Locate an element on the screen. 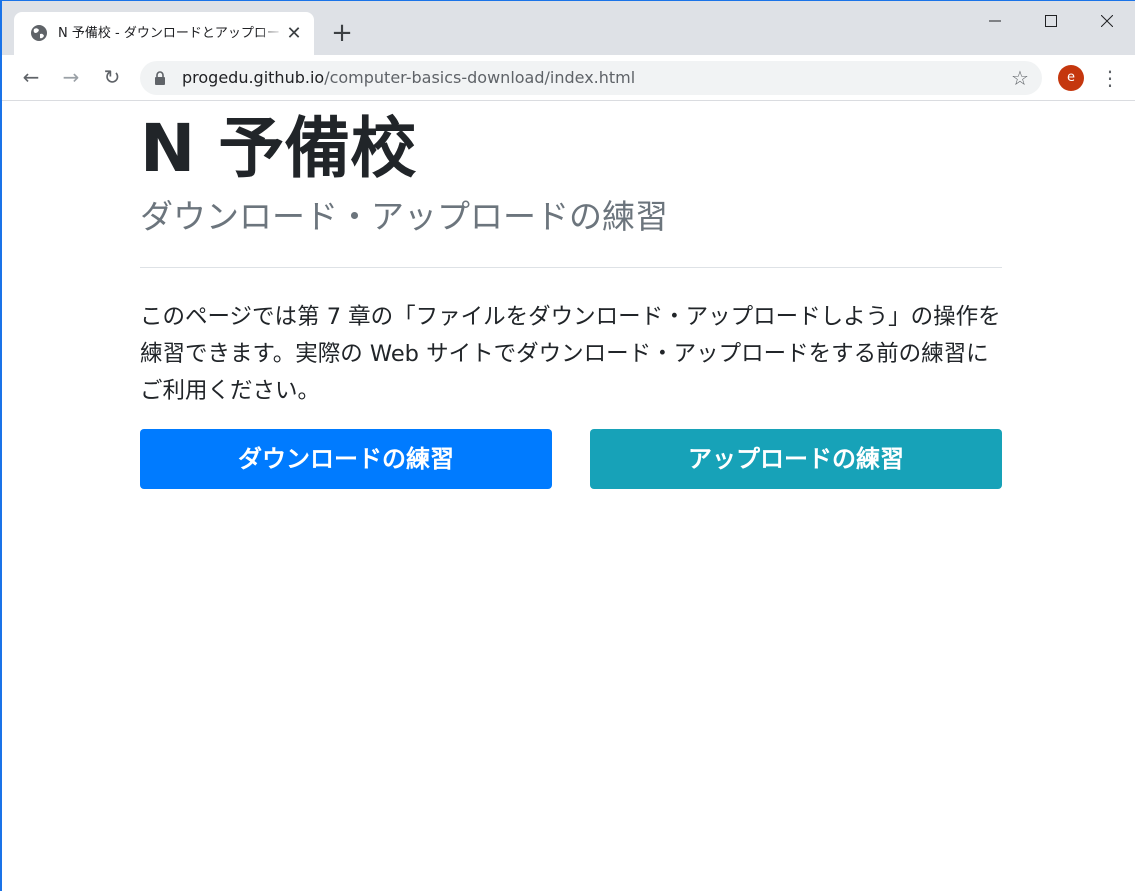  window-close-icon is located at coordinates (1107, 20).